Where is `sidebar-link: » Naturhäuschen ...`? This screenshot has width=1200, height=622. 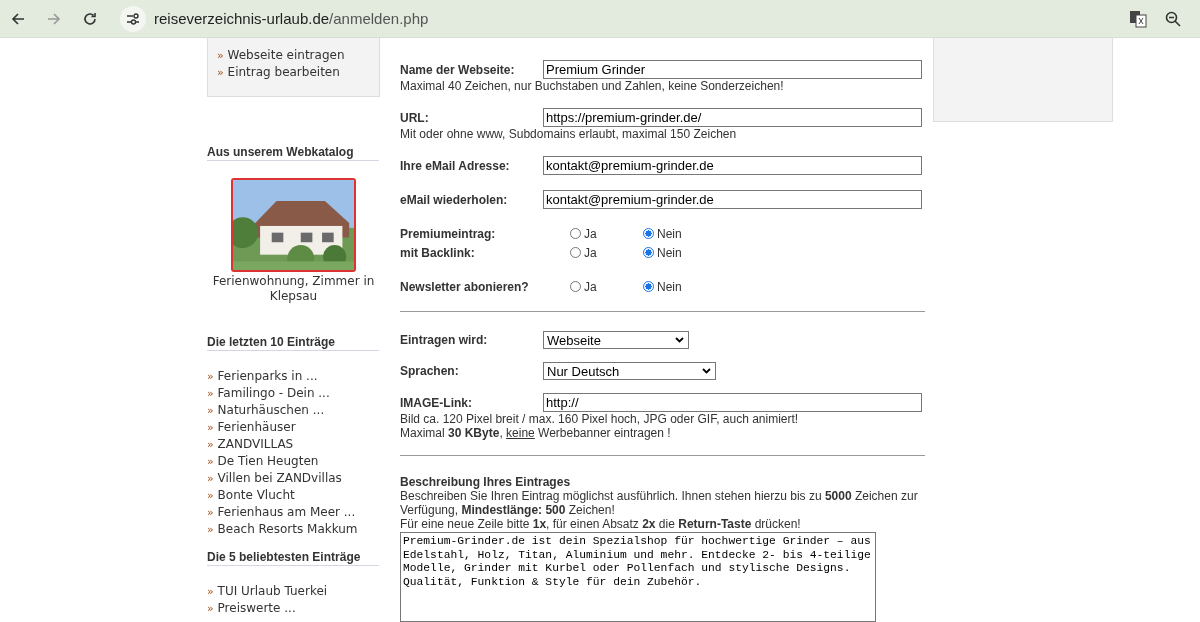 sidebar-link: » Naturhäuschen ... is located at coordinates (293, 410).